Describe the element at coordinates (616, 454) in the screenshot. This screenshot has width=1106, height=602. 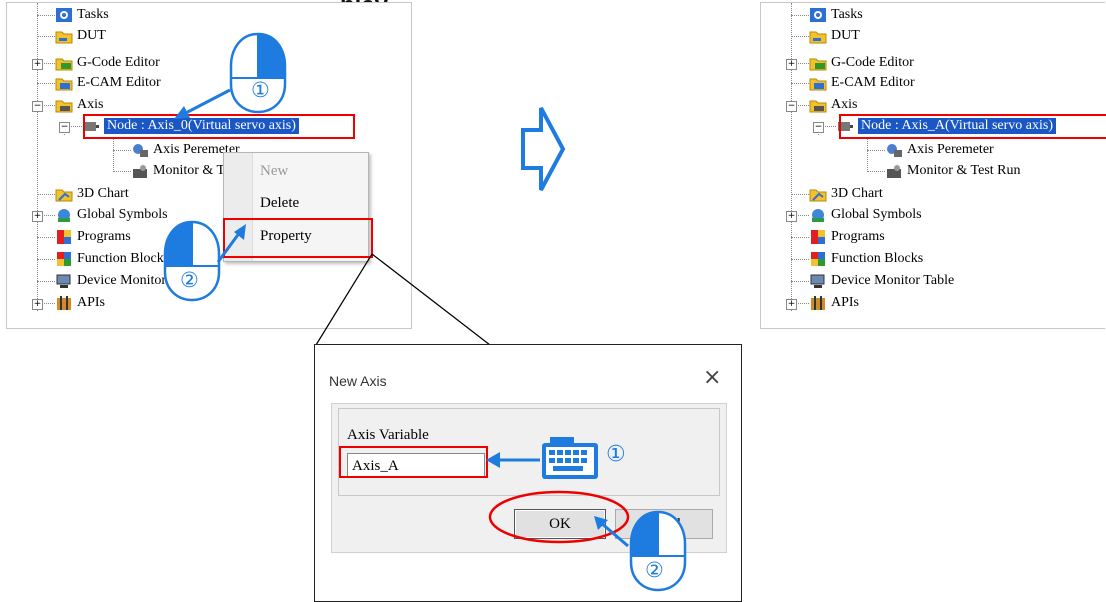
I see `step-marker-1-dialog: ①` at that location.